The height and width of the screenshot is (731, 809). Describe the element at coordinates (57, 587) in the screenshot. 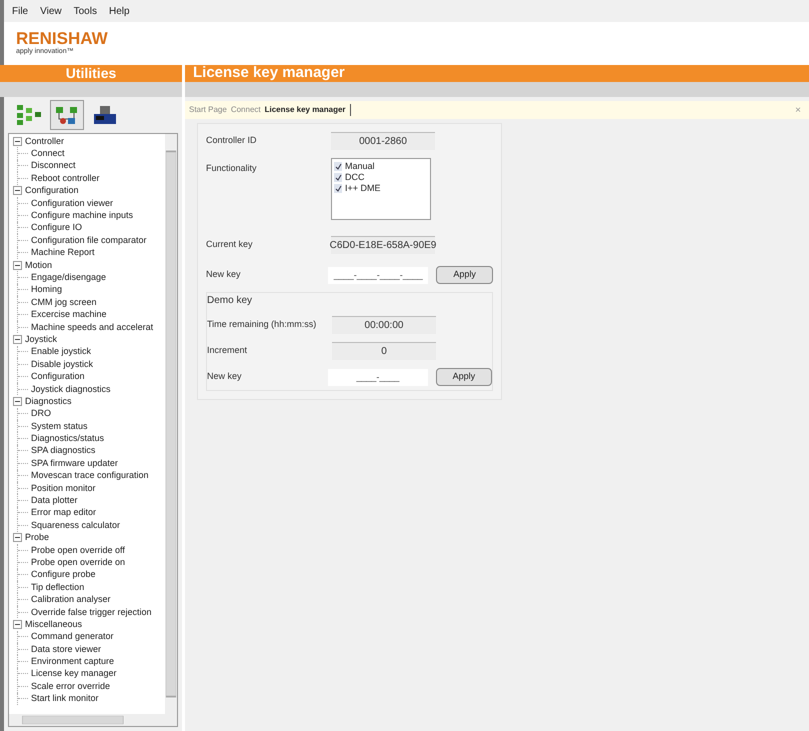

I see `tree-item: Tip deflection` at that location.